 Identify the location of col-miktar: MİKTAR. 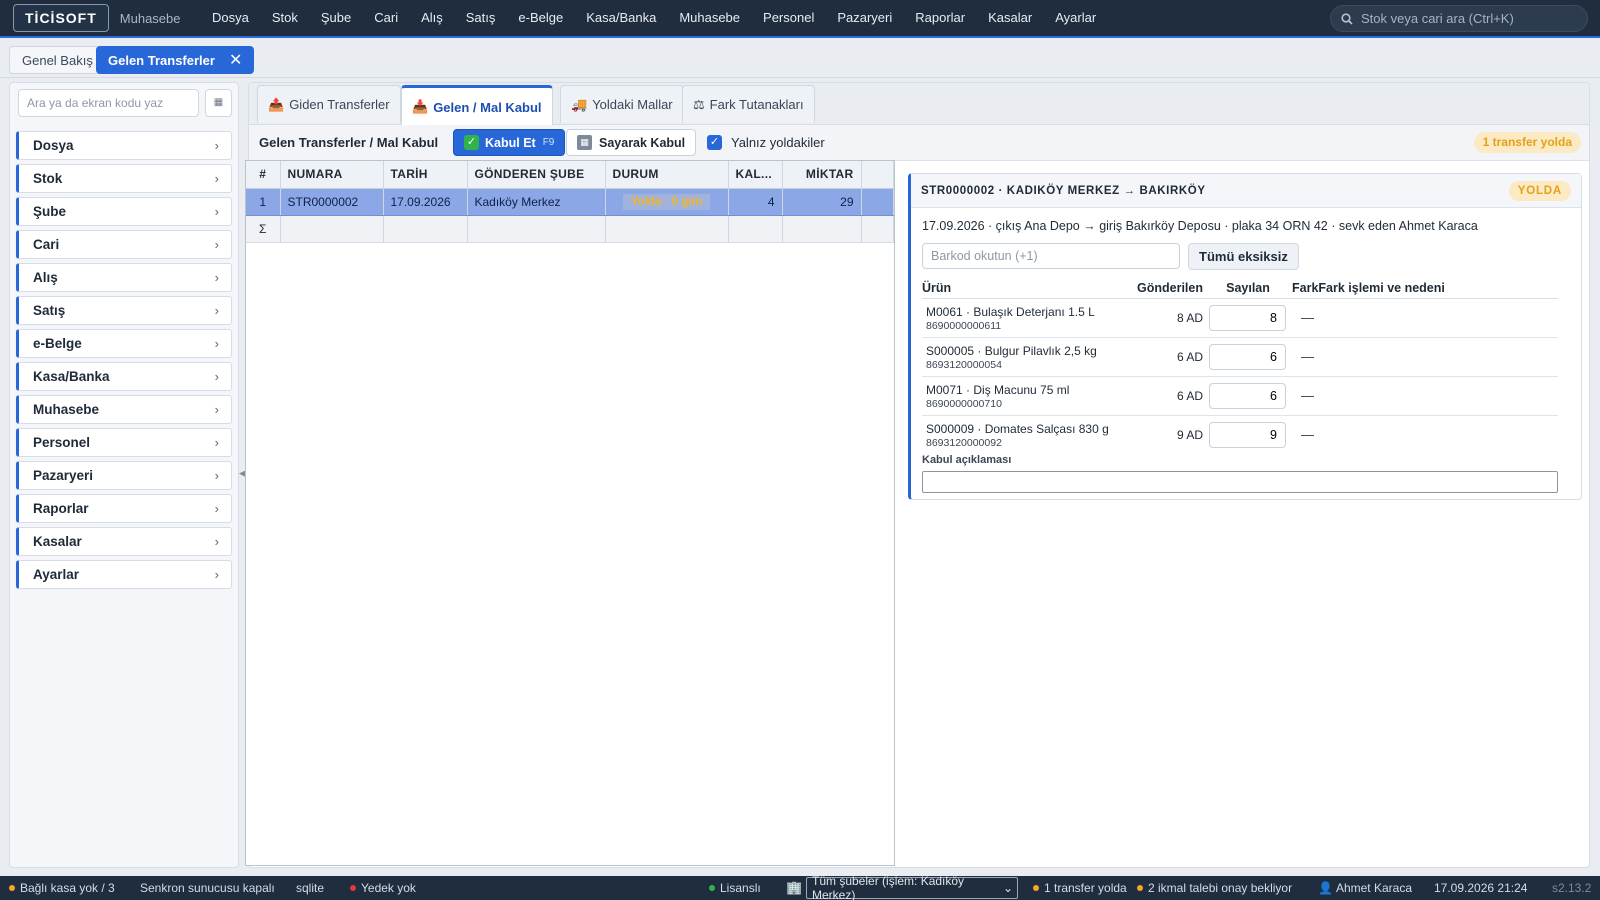
(822, 175).